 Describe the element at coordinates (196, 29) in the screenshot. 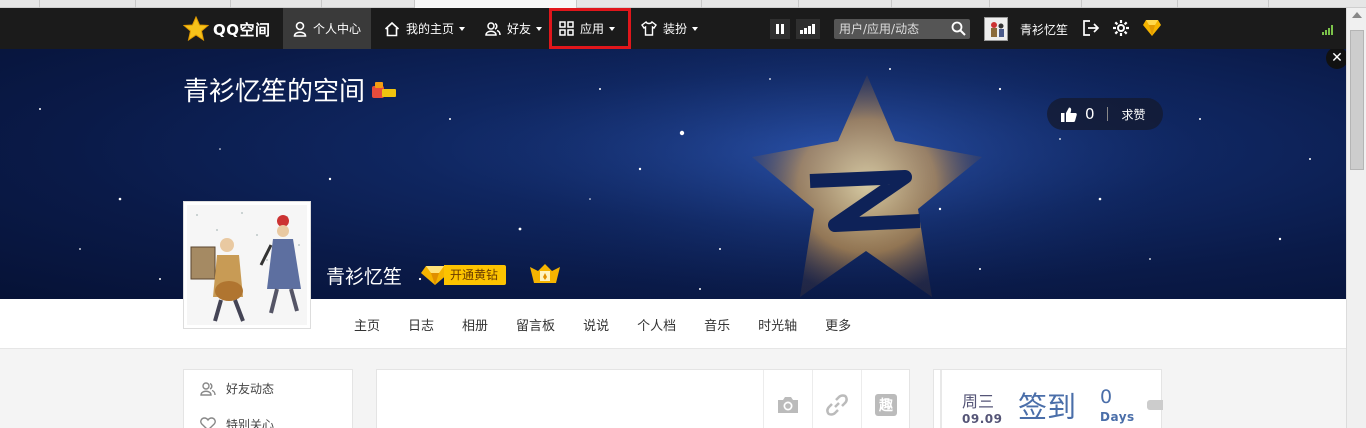

I see `star-logo-icon` at that location.